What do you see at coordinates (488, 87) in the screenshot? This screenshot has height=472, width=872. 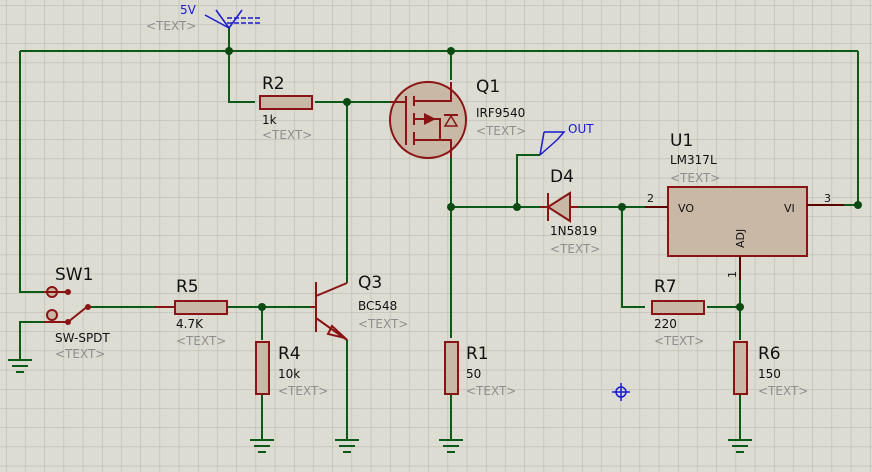 I see `q1-ref: Q1` at bounding box center [488, 87].